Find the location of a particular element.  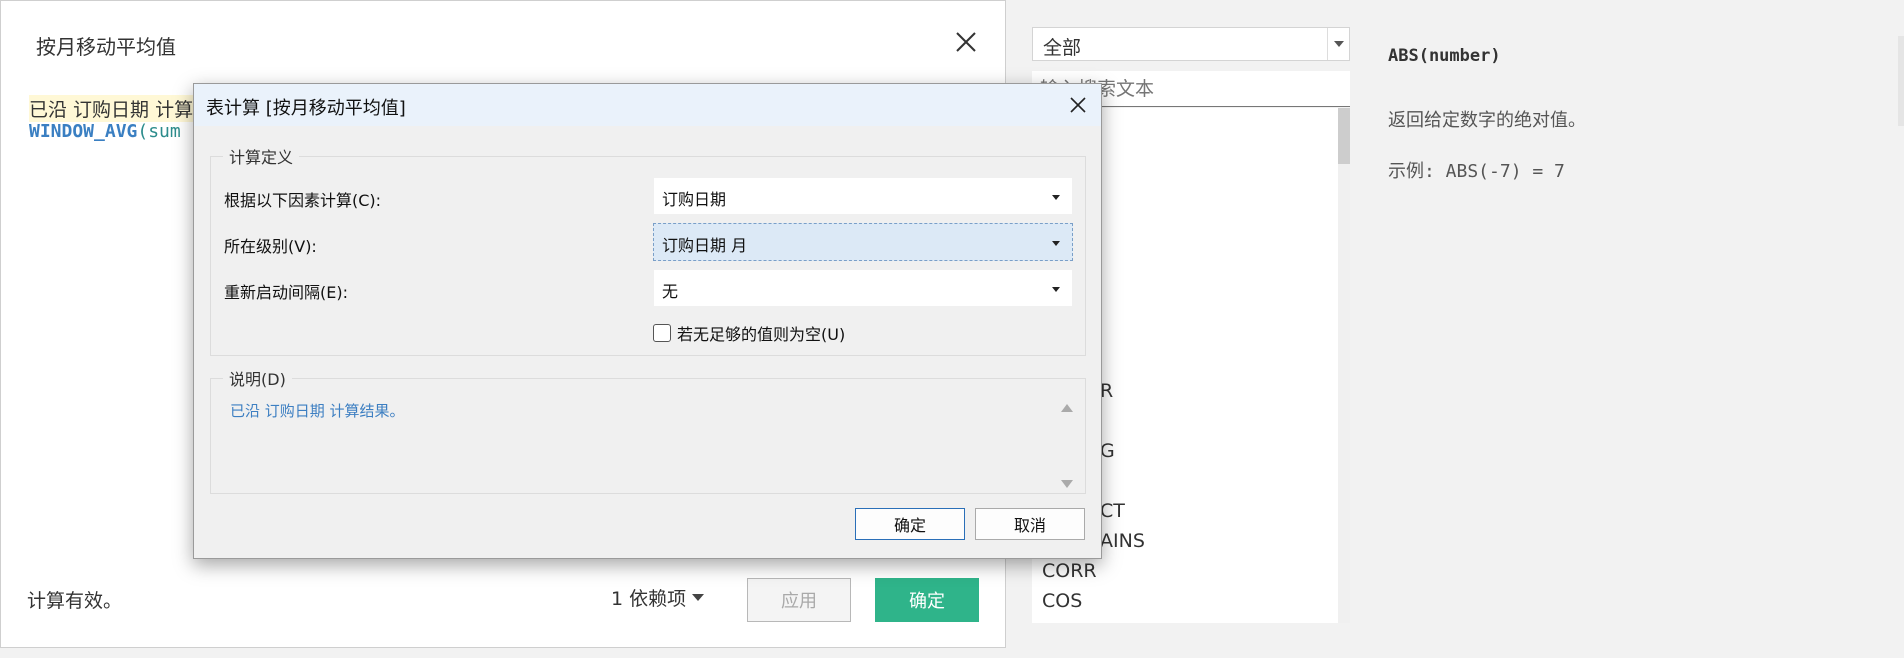

list-item: CT is located at coordinates (1112, 511).